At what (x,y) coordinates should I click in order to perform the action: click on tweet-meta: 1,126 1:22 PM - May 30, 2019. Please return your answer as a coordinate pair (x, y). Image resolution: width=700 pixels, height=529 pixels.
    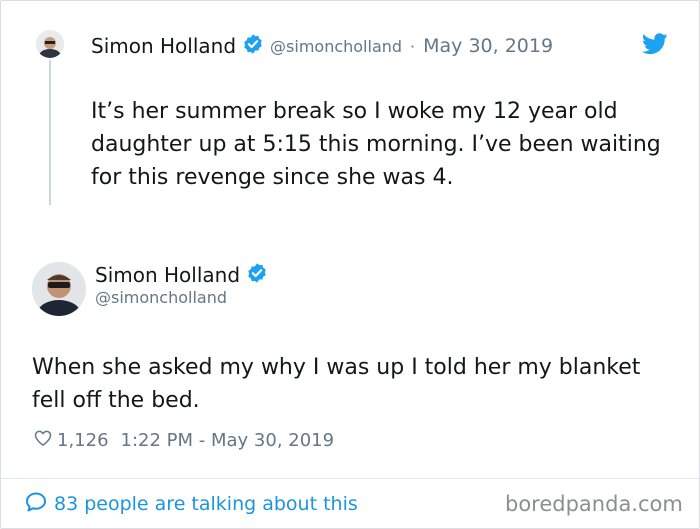
    Looking at the image, I should click on (183, 440).